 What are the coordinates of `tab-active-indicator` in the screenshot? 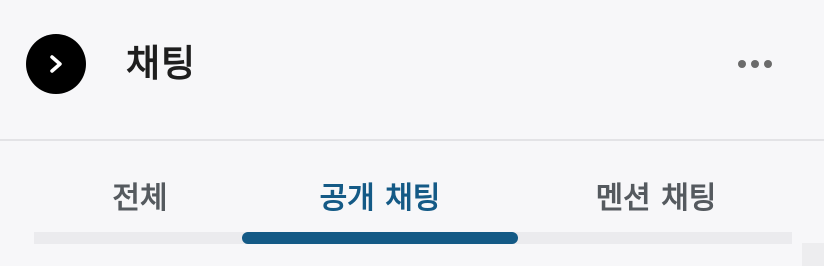 It's located at (380, 238).